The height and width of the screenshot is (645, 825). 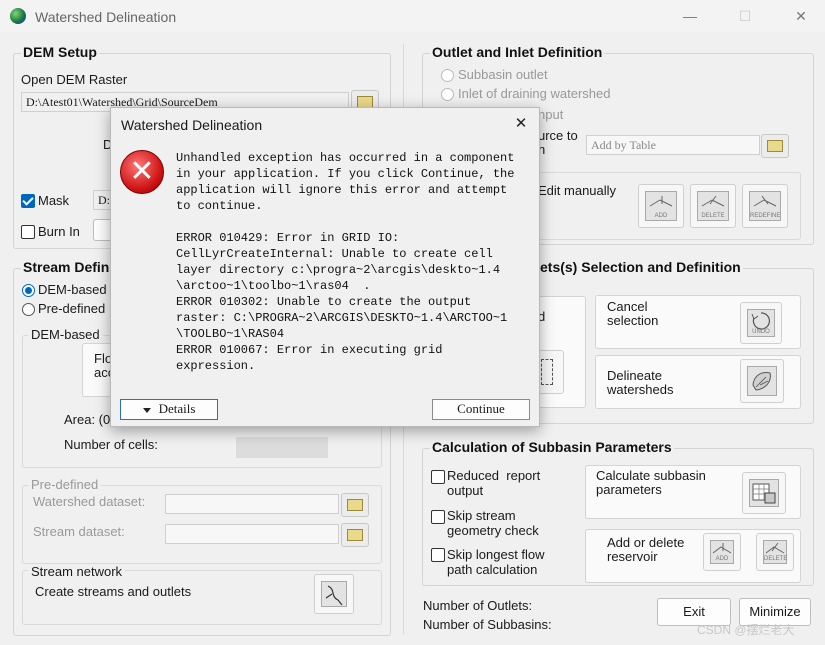 What do you see at coordinates (89, 501) in the screenshot?
I see `watershed-dataset-label: Watershed dataset:` at bounding box center [89, 501].